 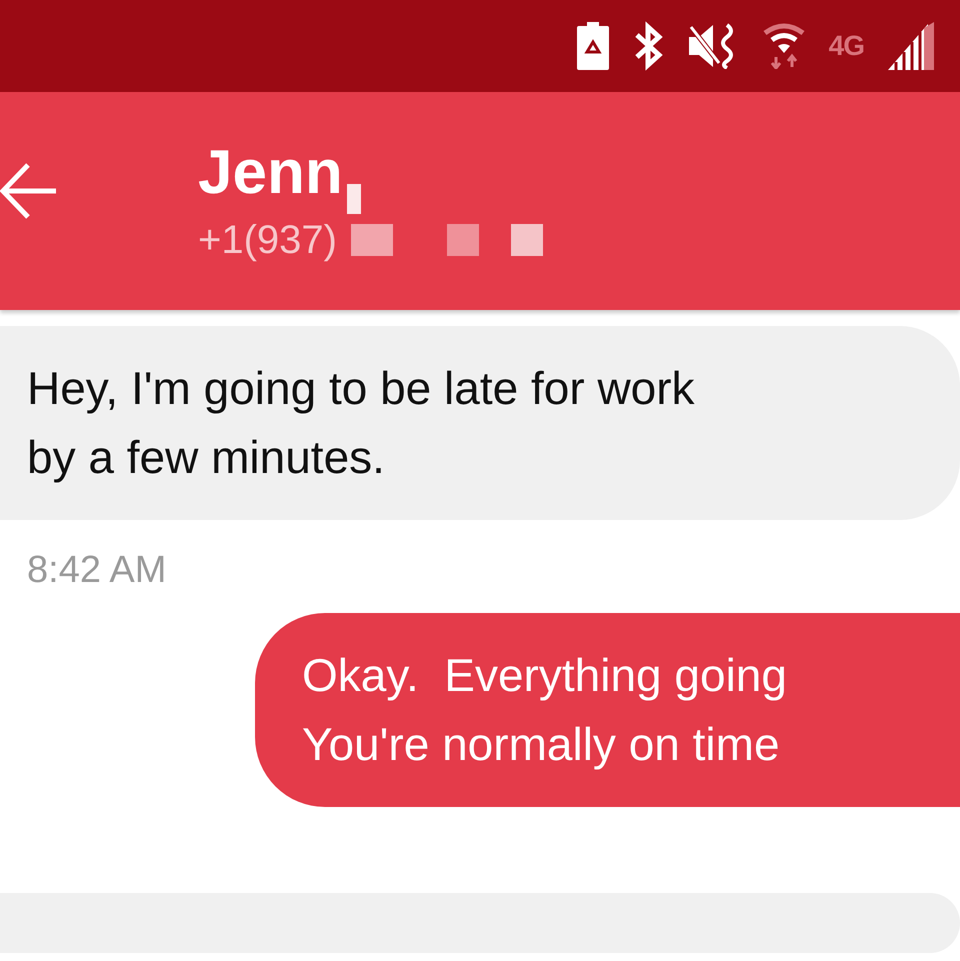 What do you see at coordinates (846, 46) in the screenshot?
I see `network-type-label: 4G` at bounding box center [846, 46].